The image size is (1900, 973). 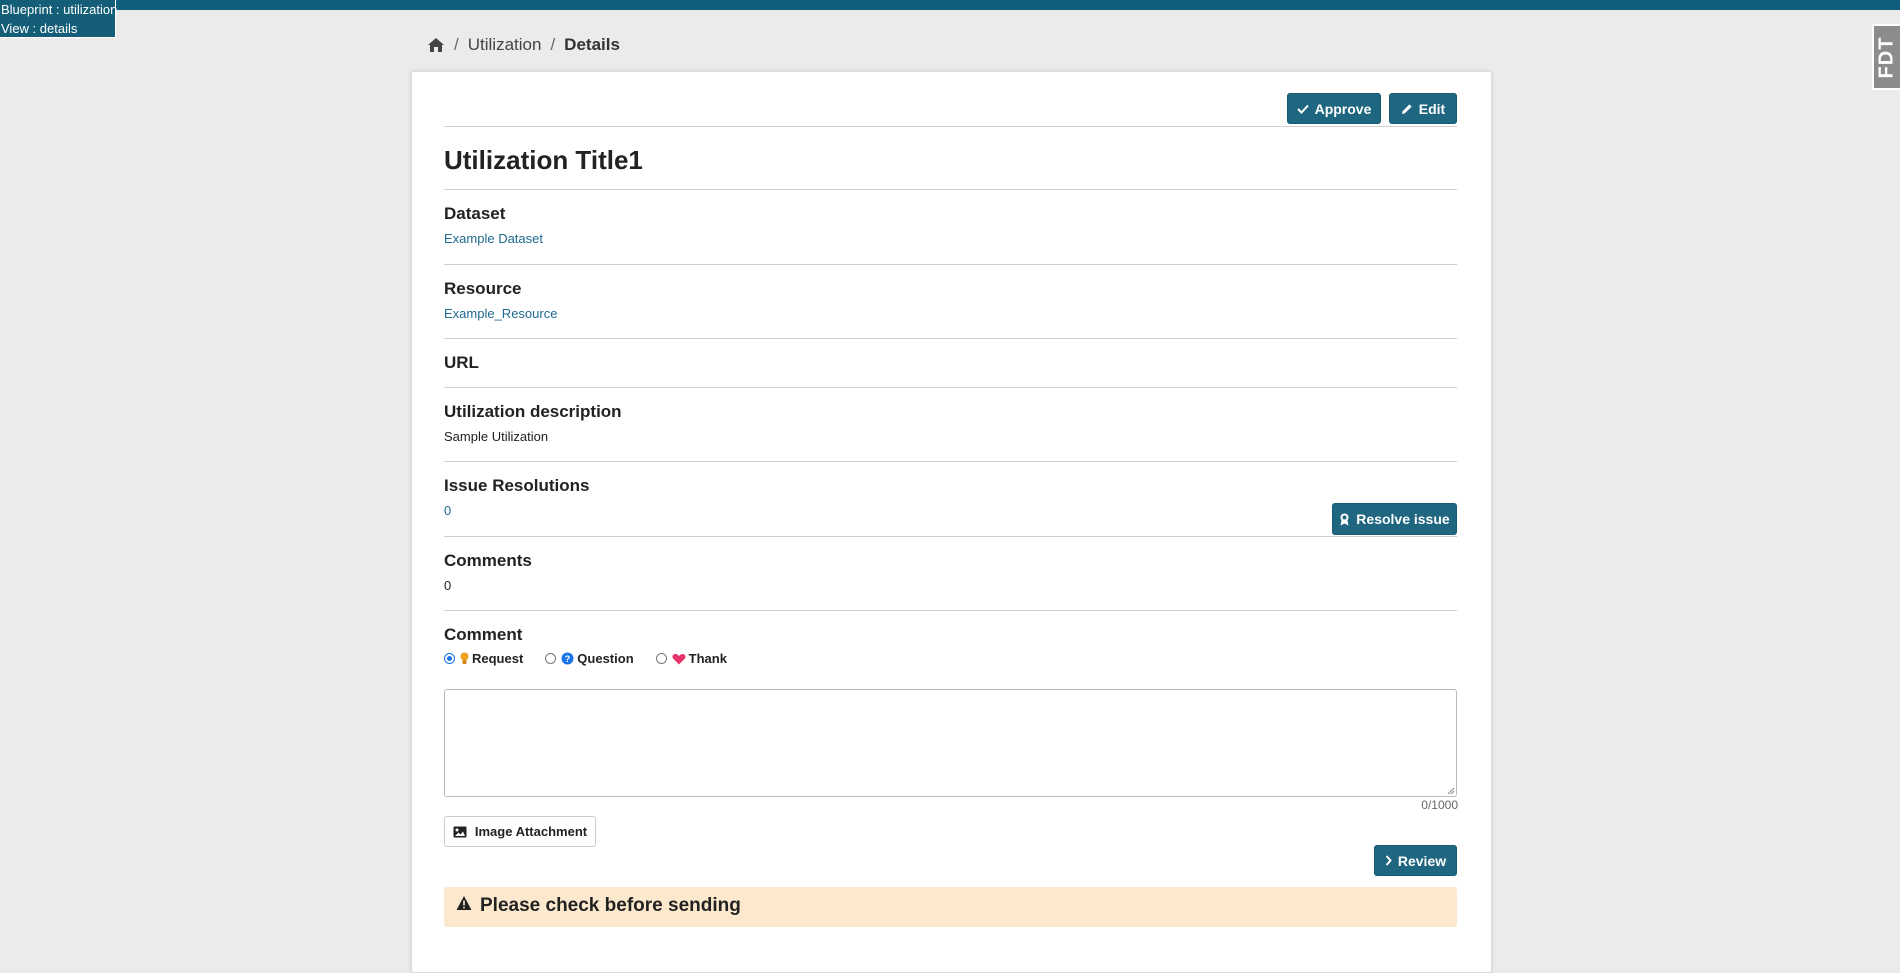 What do you see at coordinates (1403, 519) in the screenshot?
I see `resolve-issue-label: Resolve issue` at bounding box center [1403, 519].